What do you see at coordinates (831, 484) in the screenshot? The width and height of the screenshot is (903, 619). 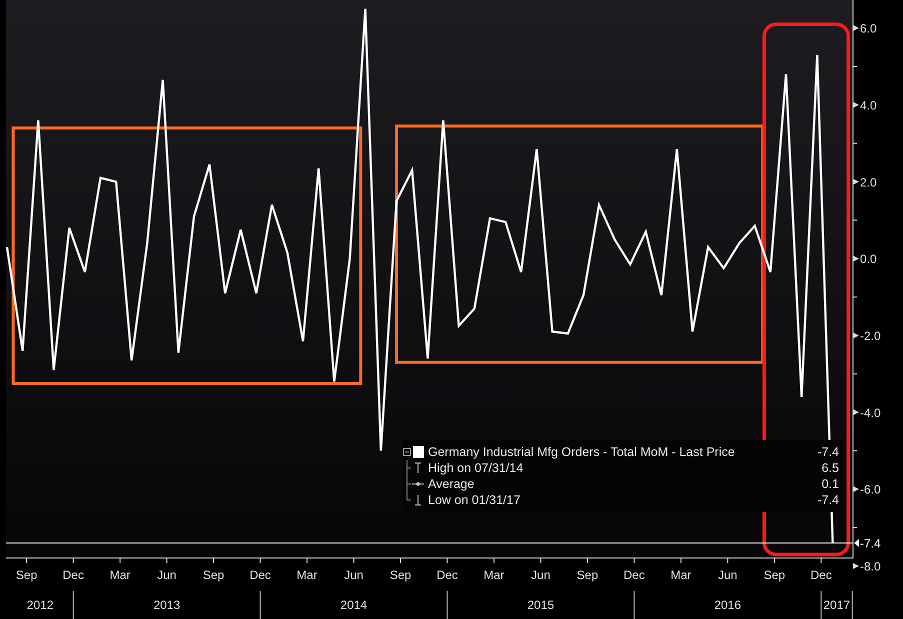 I see `legend-value: 0.1` at bounding box center [831, 484].